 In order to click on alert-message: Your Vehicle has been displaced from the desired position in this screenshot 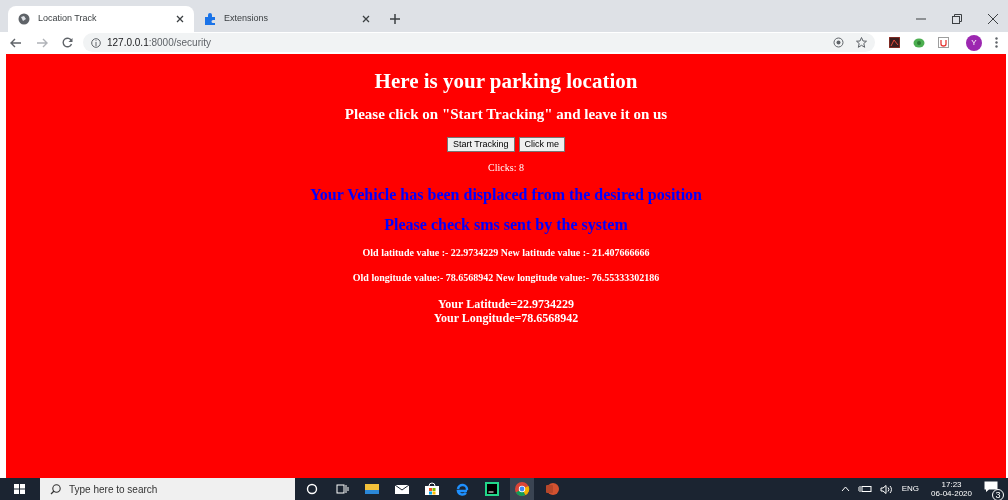, I will do `click(505, 195)`.